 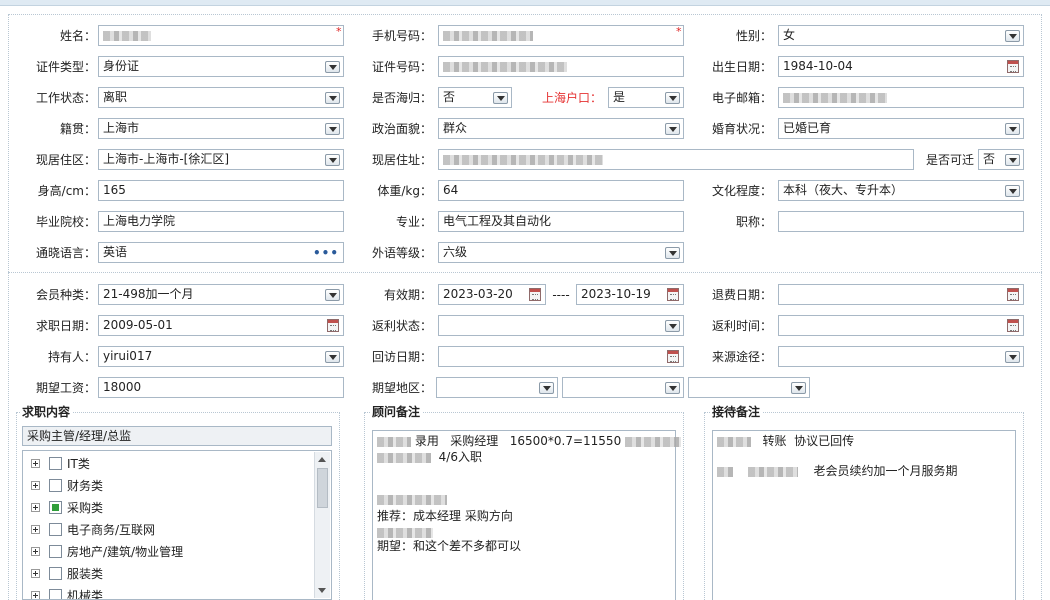 What do you see at coordinates (322, 525) in the screenshot?
I see `tree-scrollbar` at bounding box center [322, 525].